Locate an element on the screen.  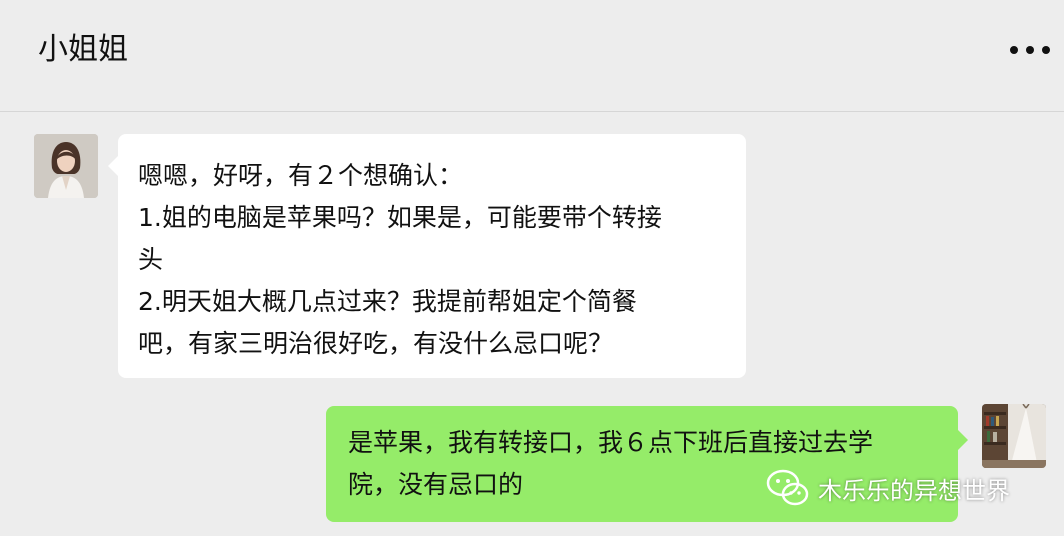
message-line: 是苹果，我有转接口，我６点下班后直接过去学 is located at coordinates (611, 442).